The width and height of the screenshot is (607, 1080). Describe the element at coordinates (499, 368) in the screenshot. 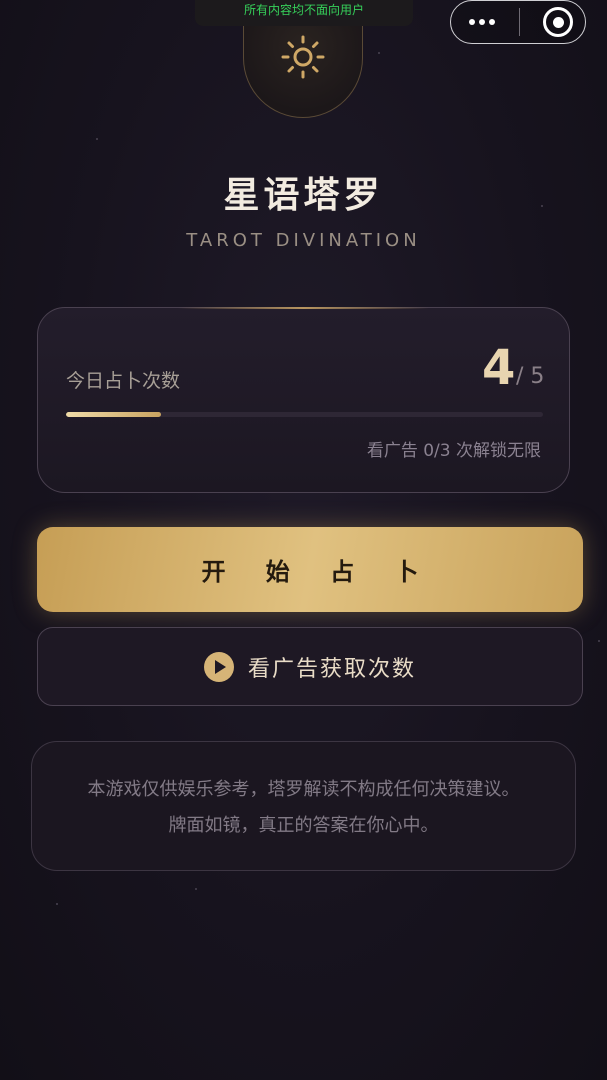

I see `count-current: 4` at that location.